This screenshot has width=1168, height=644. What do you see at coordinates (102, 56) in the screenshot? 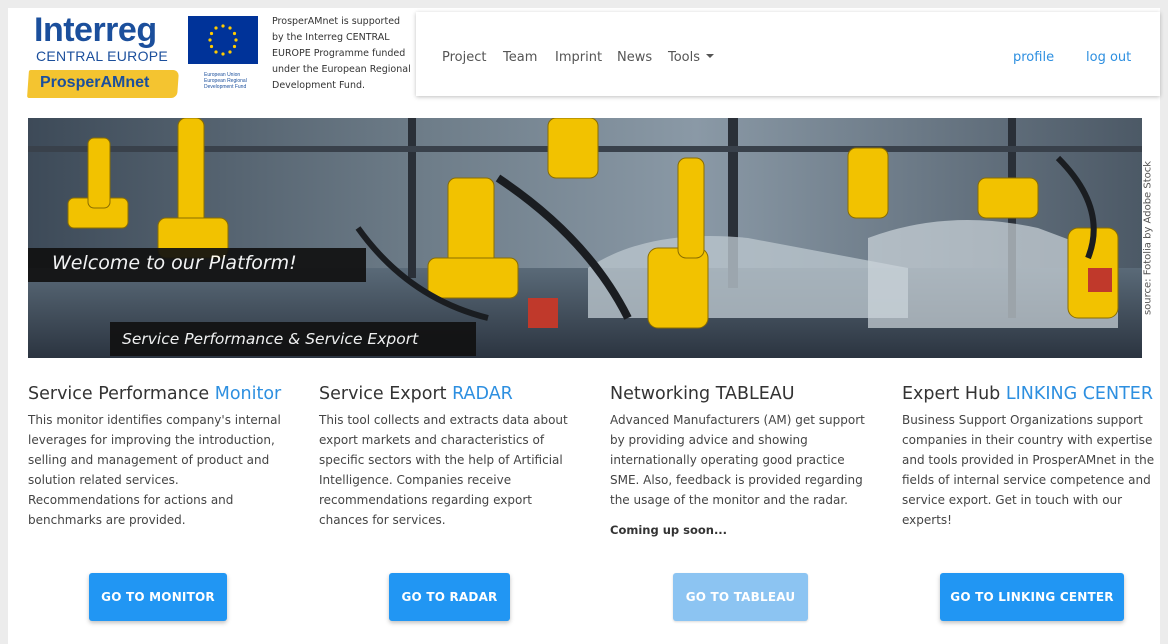
I see `logo-subbrand: CENTRAL EUROPE` at bounding box center [102, 56].